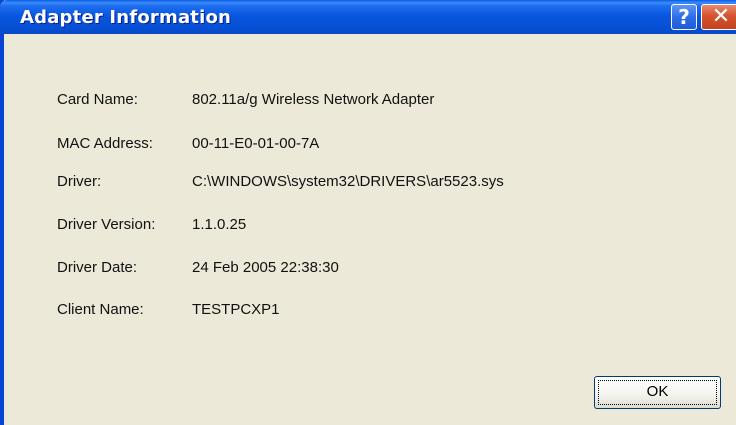  What do you see at coordinates (105, 143) in the screenshot?
I see `mac-address-label: MAC Address:` at bounding box center [105, 143].